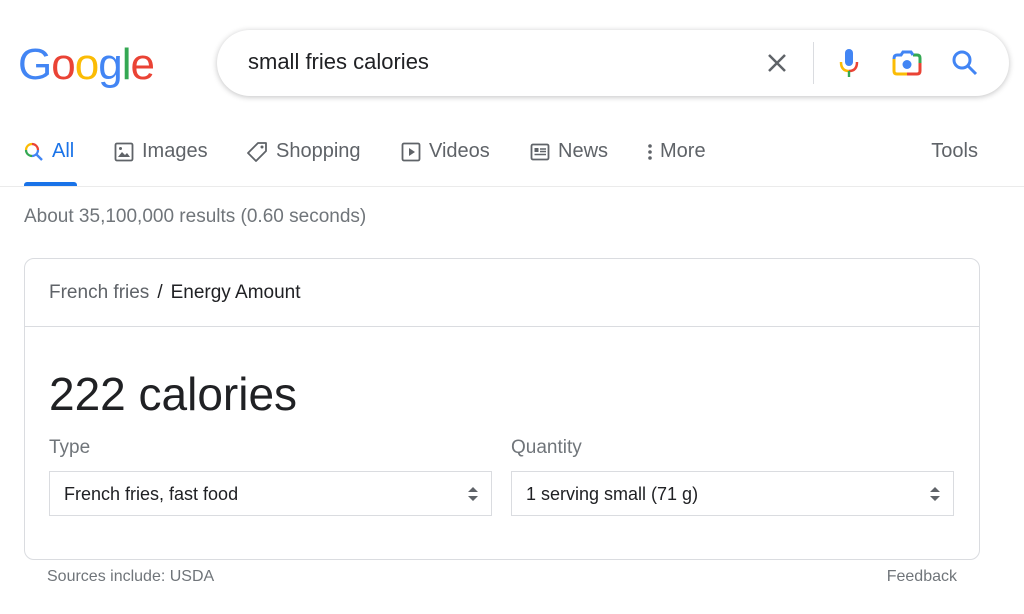  I want to click on tab-all: All, so click(49, 151).